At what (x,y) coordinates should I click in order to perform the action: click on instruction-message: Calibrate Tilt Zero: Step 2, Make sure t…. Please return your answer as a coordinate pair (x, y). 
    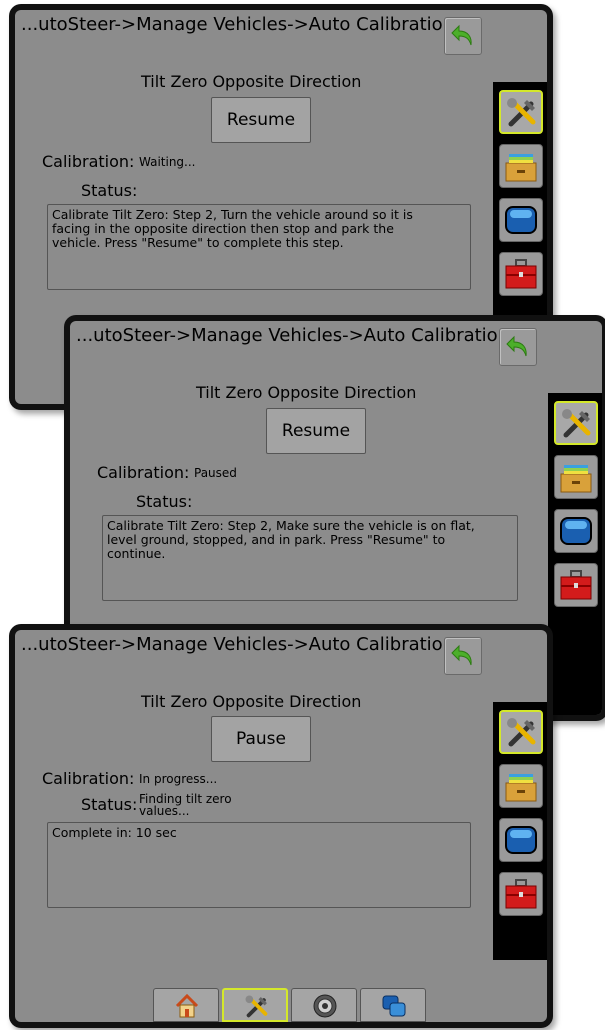
    Looking at the image, I should click on (310, 558).